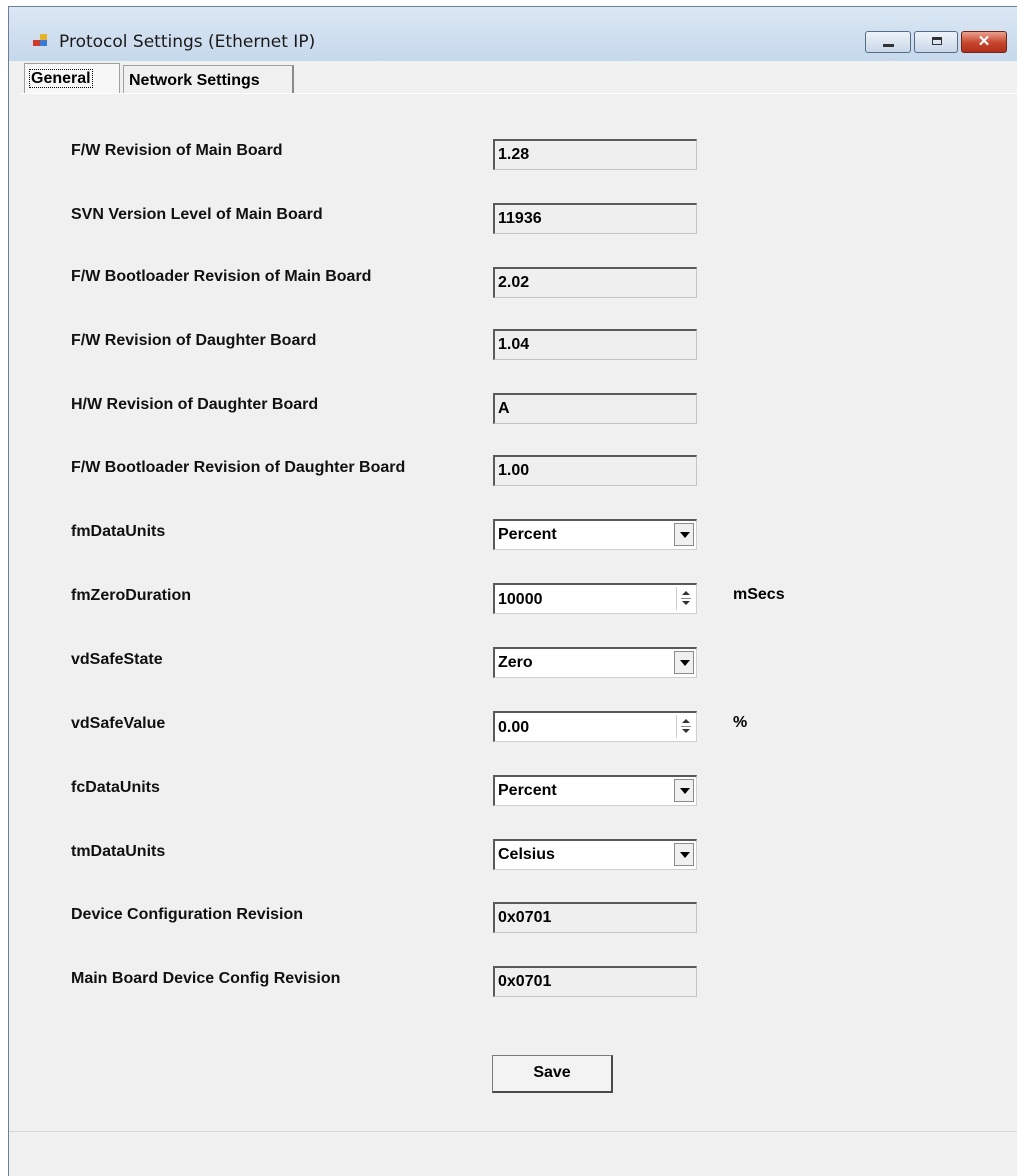  I want to click on window-title: Protocol Settings (Ethernet IP), so click(187, 42).